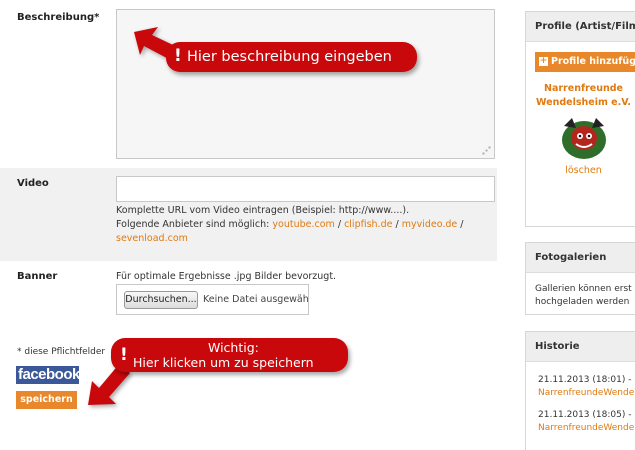 The width and height of the screenshot is (635, 450). What do you see at coordinates (585, 415) in the screenshot?
I see `history-date: 21.11.2013 (18:05) -` at bounding box center [585, 415].